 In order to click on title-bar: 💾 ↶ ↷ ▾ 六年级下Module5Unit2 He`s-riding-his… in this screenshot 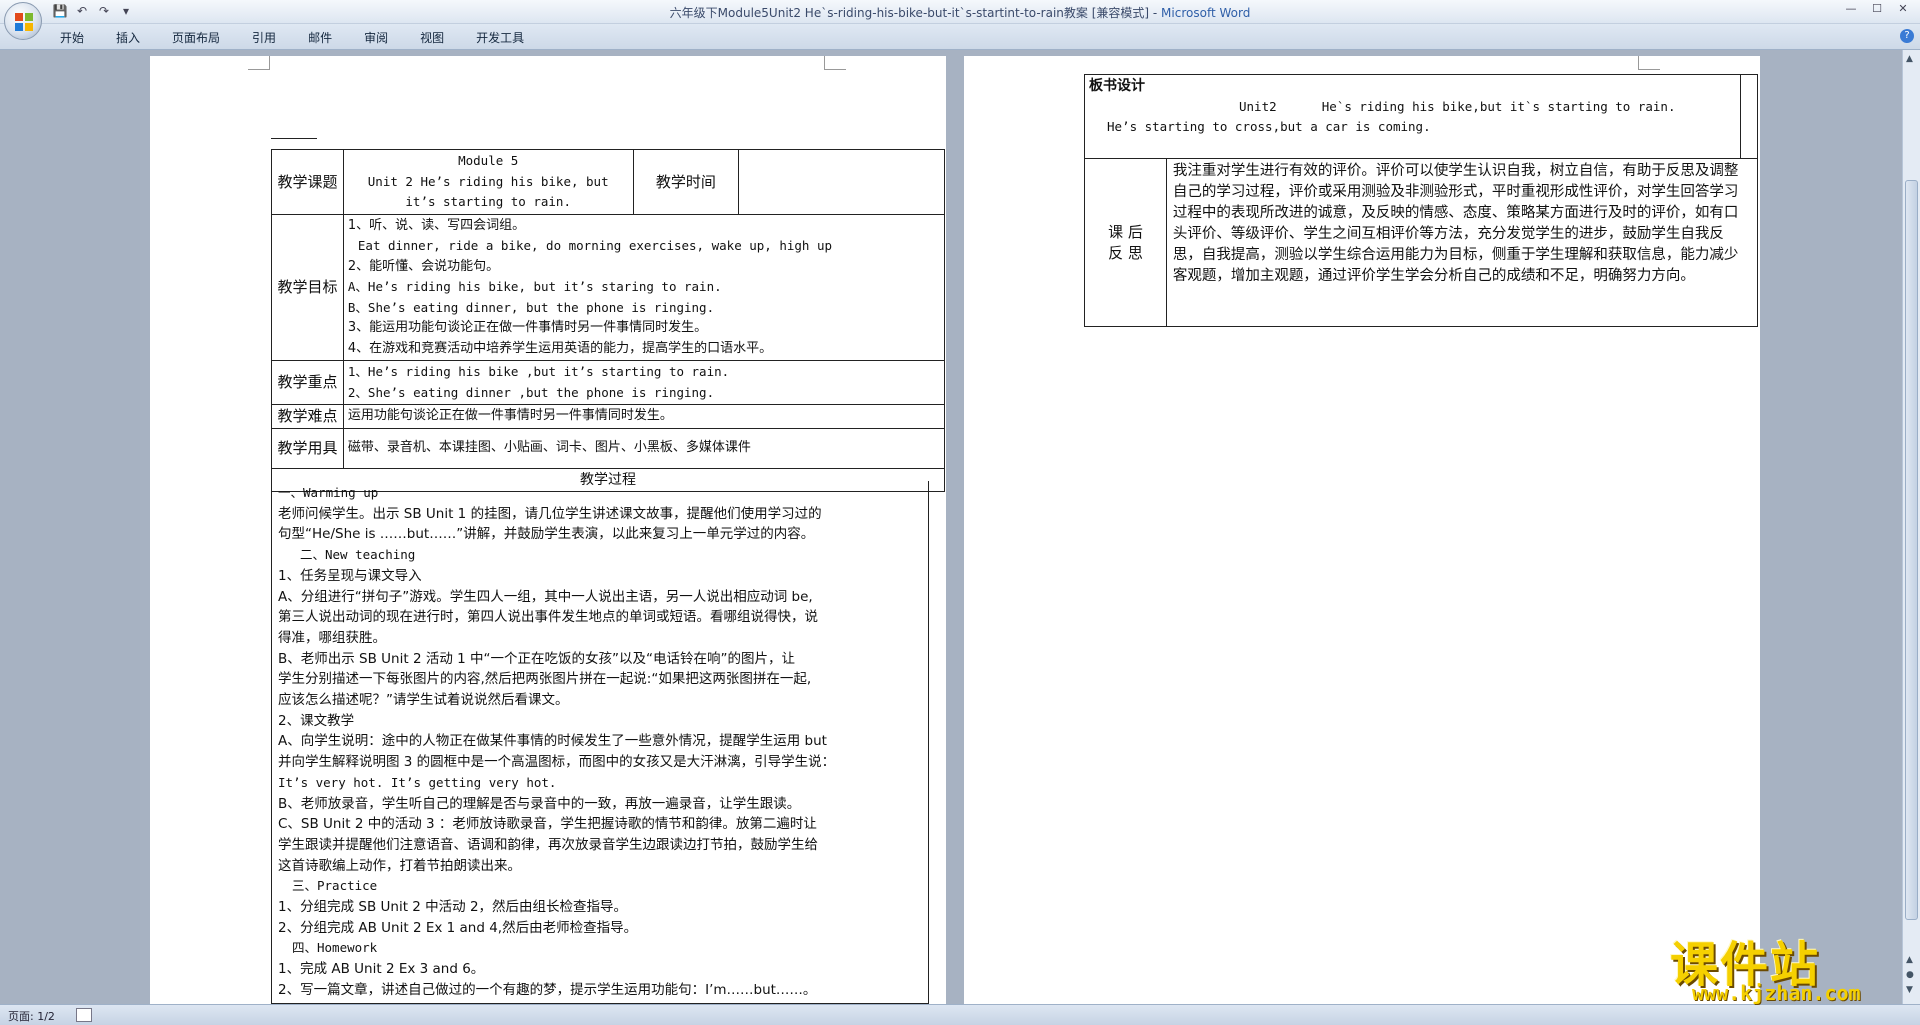, I will do `click(960, 12)`.